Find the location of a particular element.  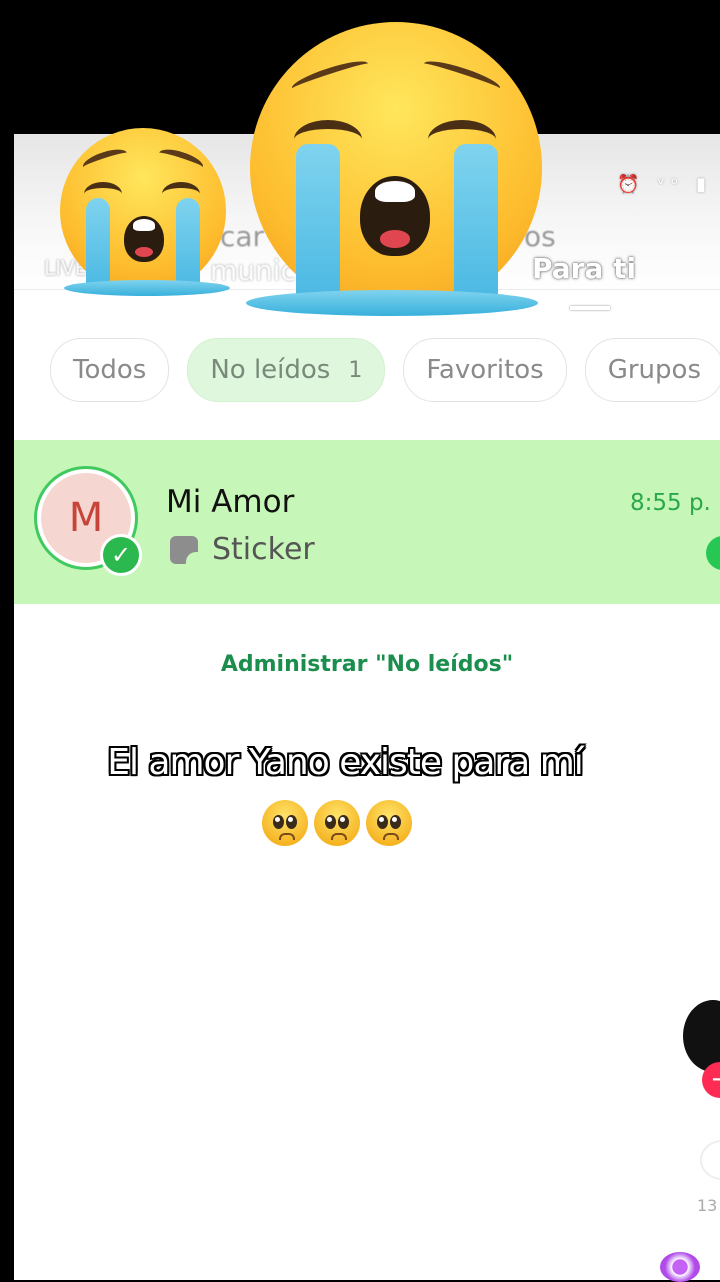

chip-grupos: Grupos is located at coordinates (652, 370).